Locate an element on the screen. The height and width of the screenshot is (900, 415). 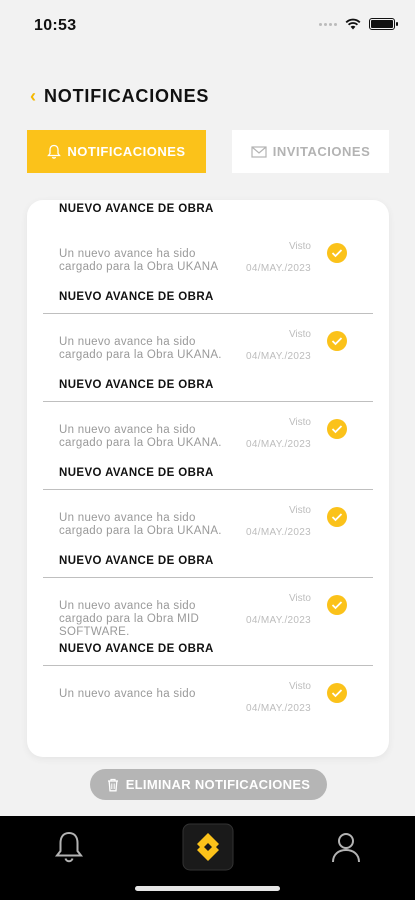
trash-icon is located at coordinates (112, 784).